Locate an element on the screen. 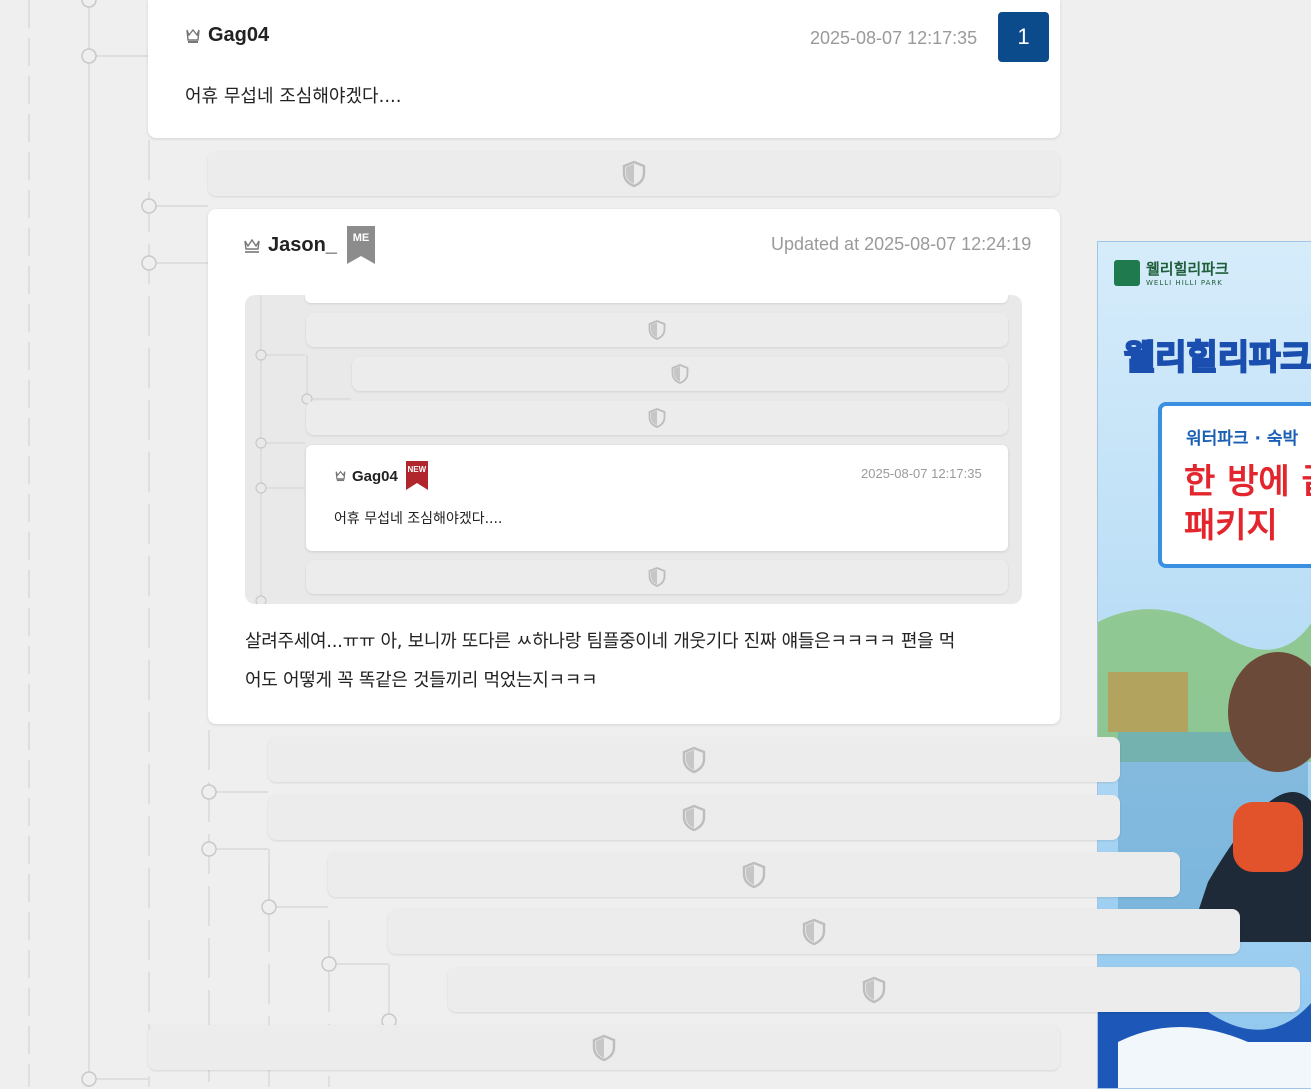  author-name: Gag04 is located at coordinates (239, 35).